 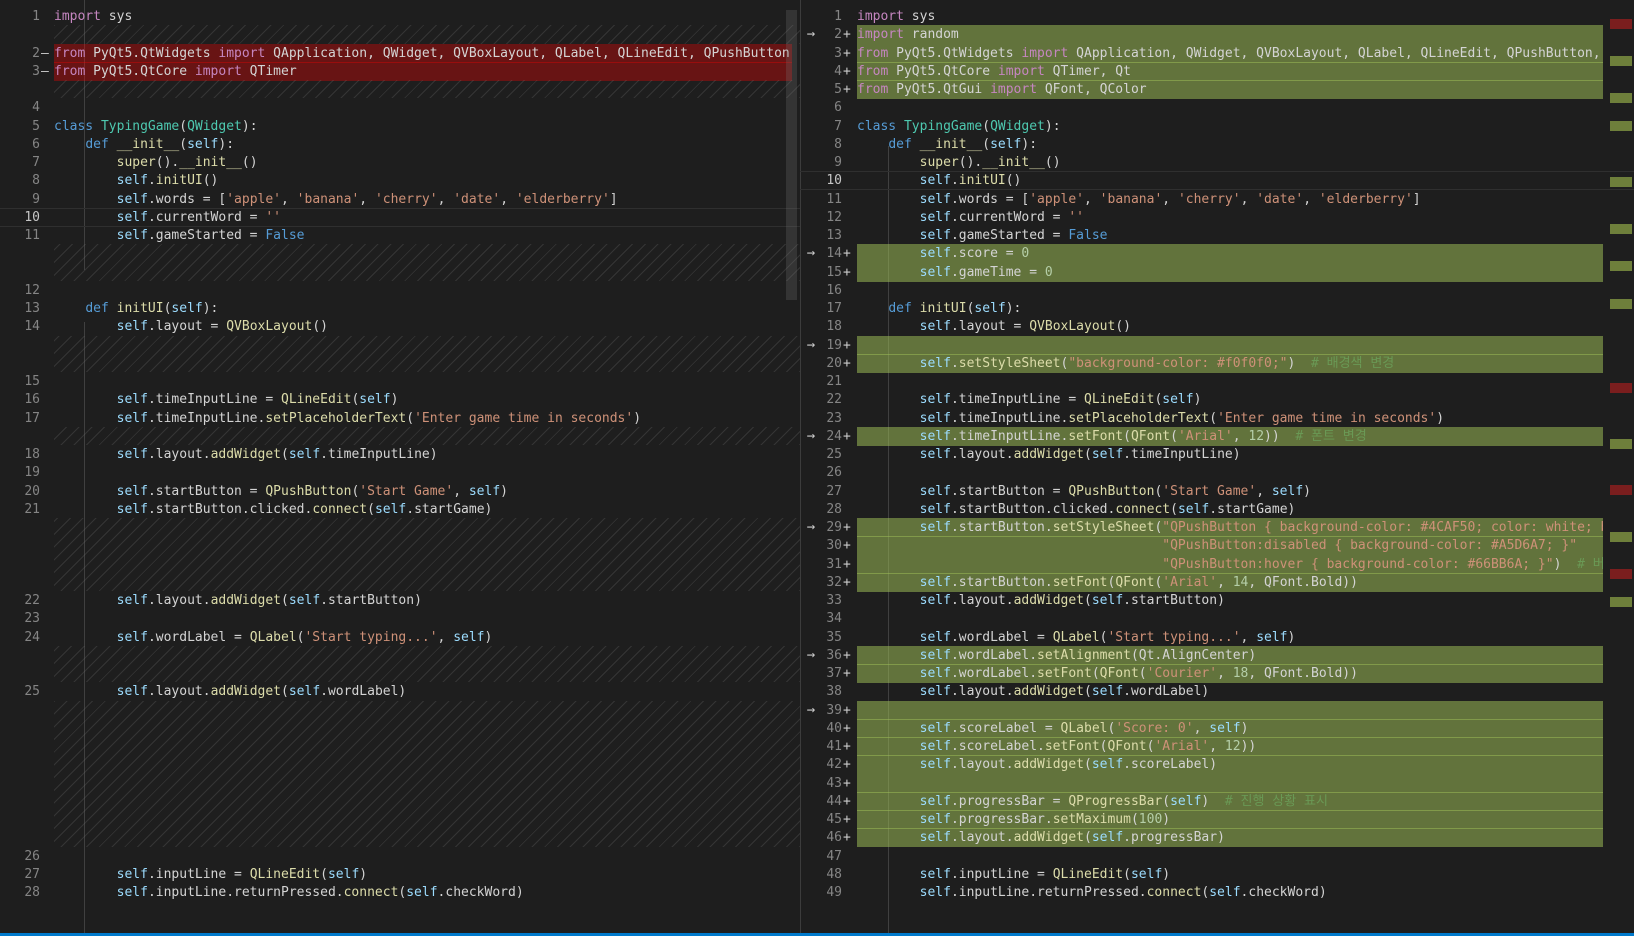 What do you see at coordinates (1217, 126) in the screenshot?
I see `code-line: 7 class TypingGame(QWidget):` at bounding box center [1217, 126].